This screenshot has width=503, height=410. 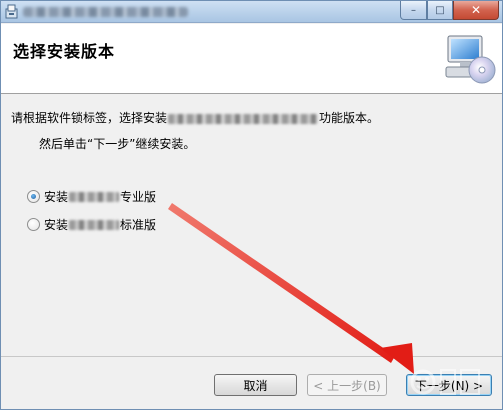 I want to click on computer-cd-icon, so click(x=470, y=59).